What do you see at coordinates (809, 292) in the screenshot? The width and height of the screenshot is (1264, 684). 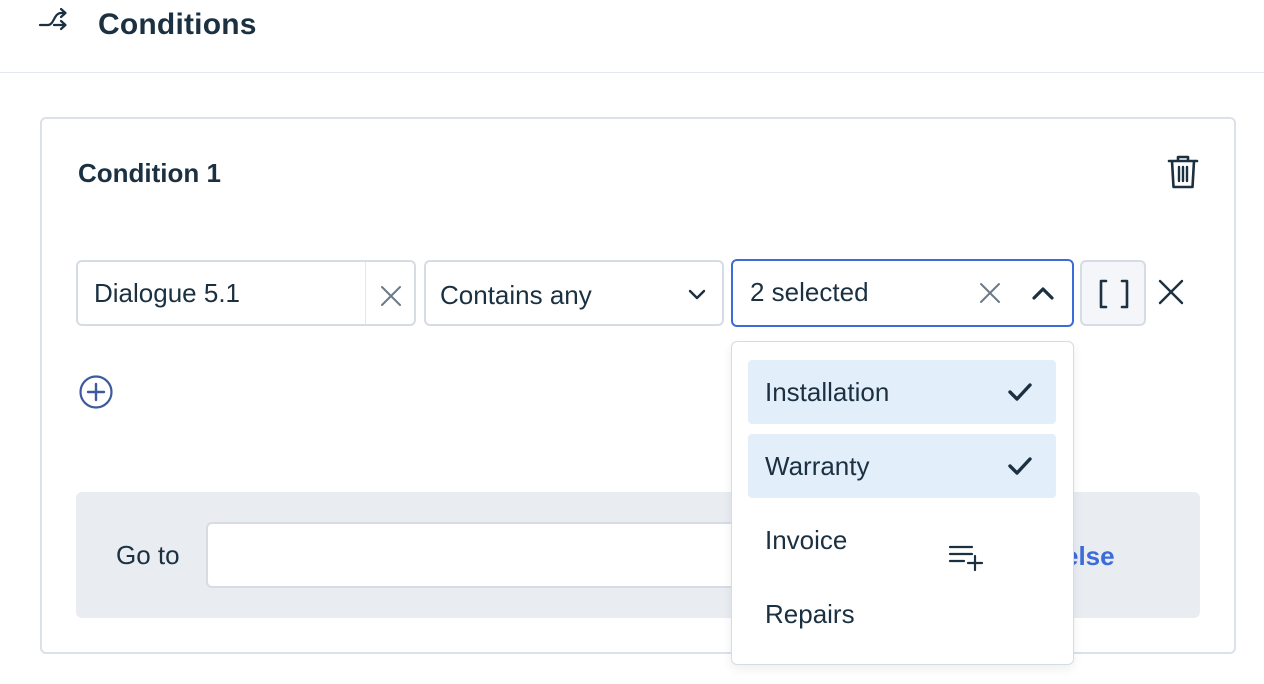 I see `values-summary: 2 selected` at bounding box center [809, 292].